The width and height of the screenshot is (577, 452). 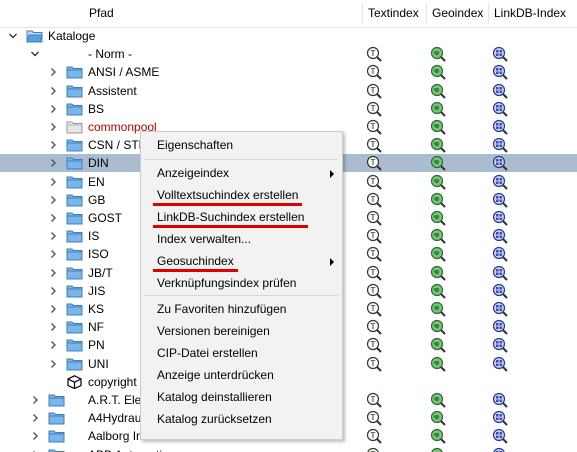 What do you see at coordinates (241, 397) in the screenshot?
I see `menu-item-katalog-deinstallieren: Katalog deinstallieren` at bounding box center [241, 397].